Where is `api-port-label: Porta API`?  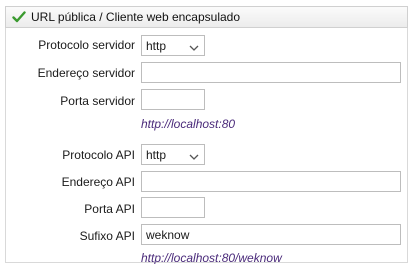
api-port-label: Porta API is located at coordinates (109, 209).